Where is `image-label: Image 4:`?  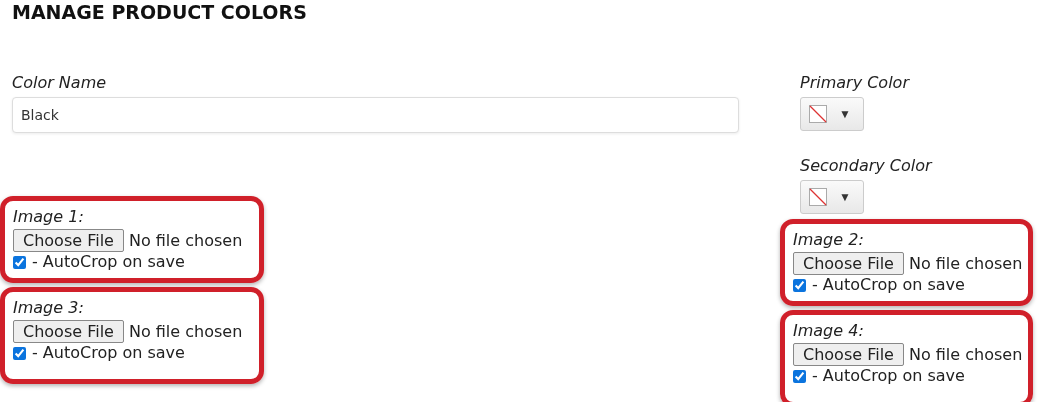
image-label: Image 4: is located at coordinates (828, 331).